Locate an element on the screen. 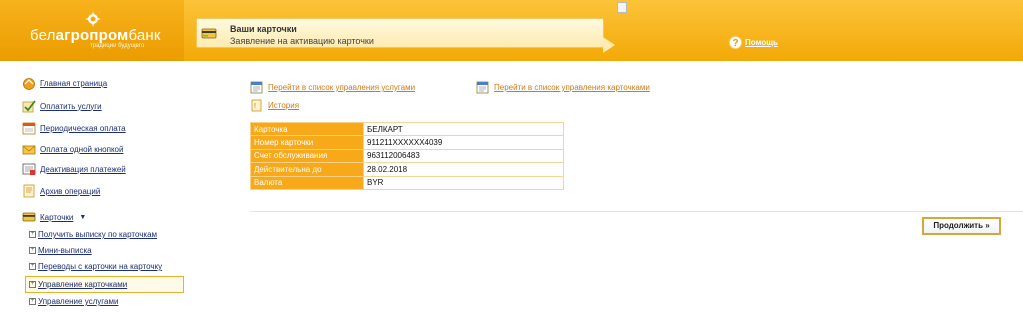 The image size is (1023, 313). sidebar-item-one-button: Оплата одной кнопкой is located at coordinates (72, 149).